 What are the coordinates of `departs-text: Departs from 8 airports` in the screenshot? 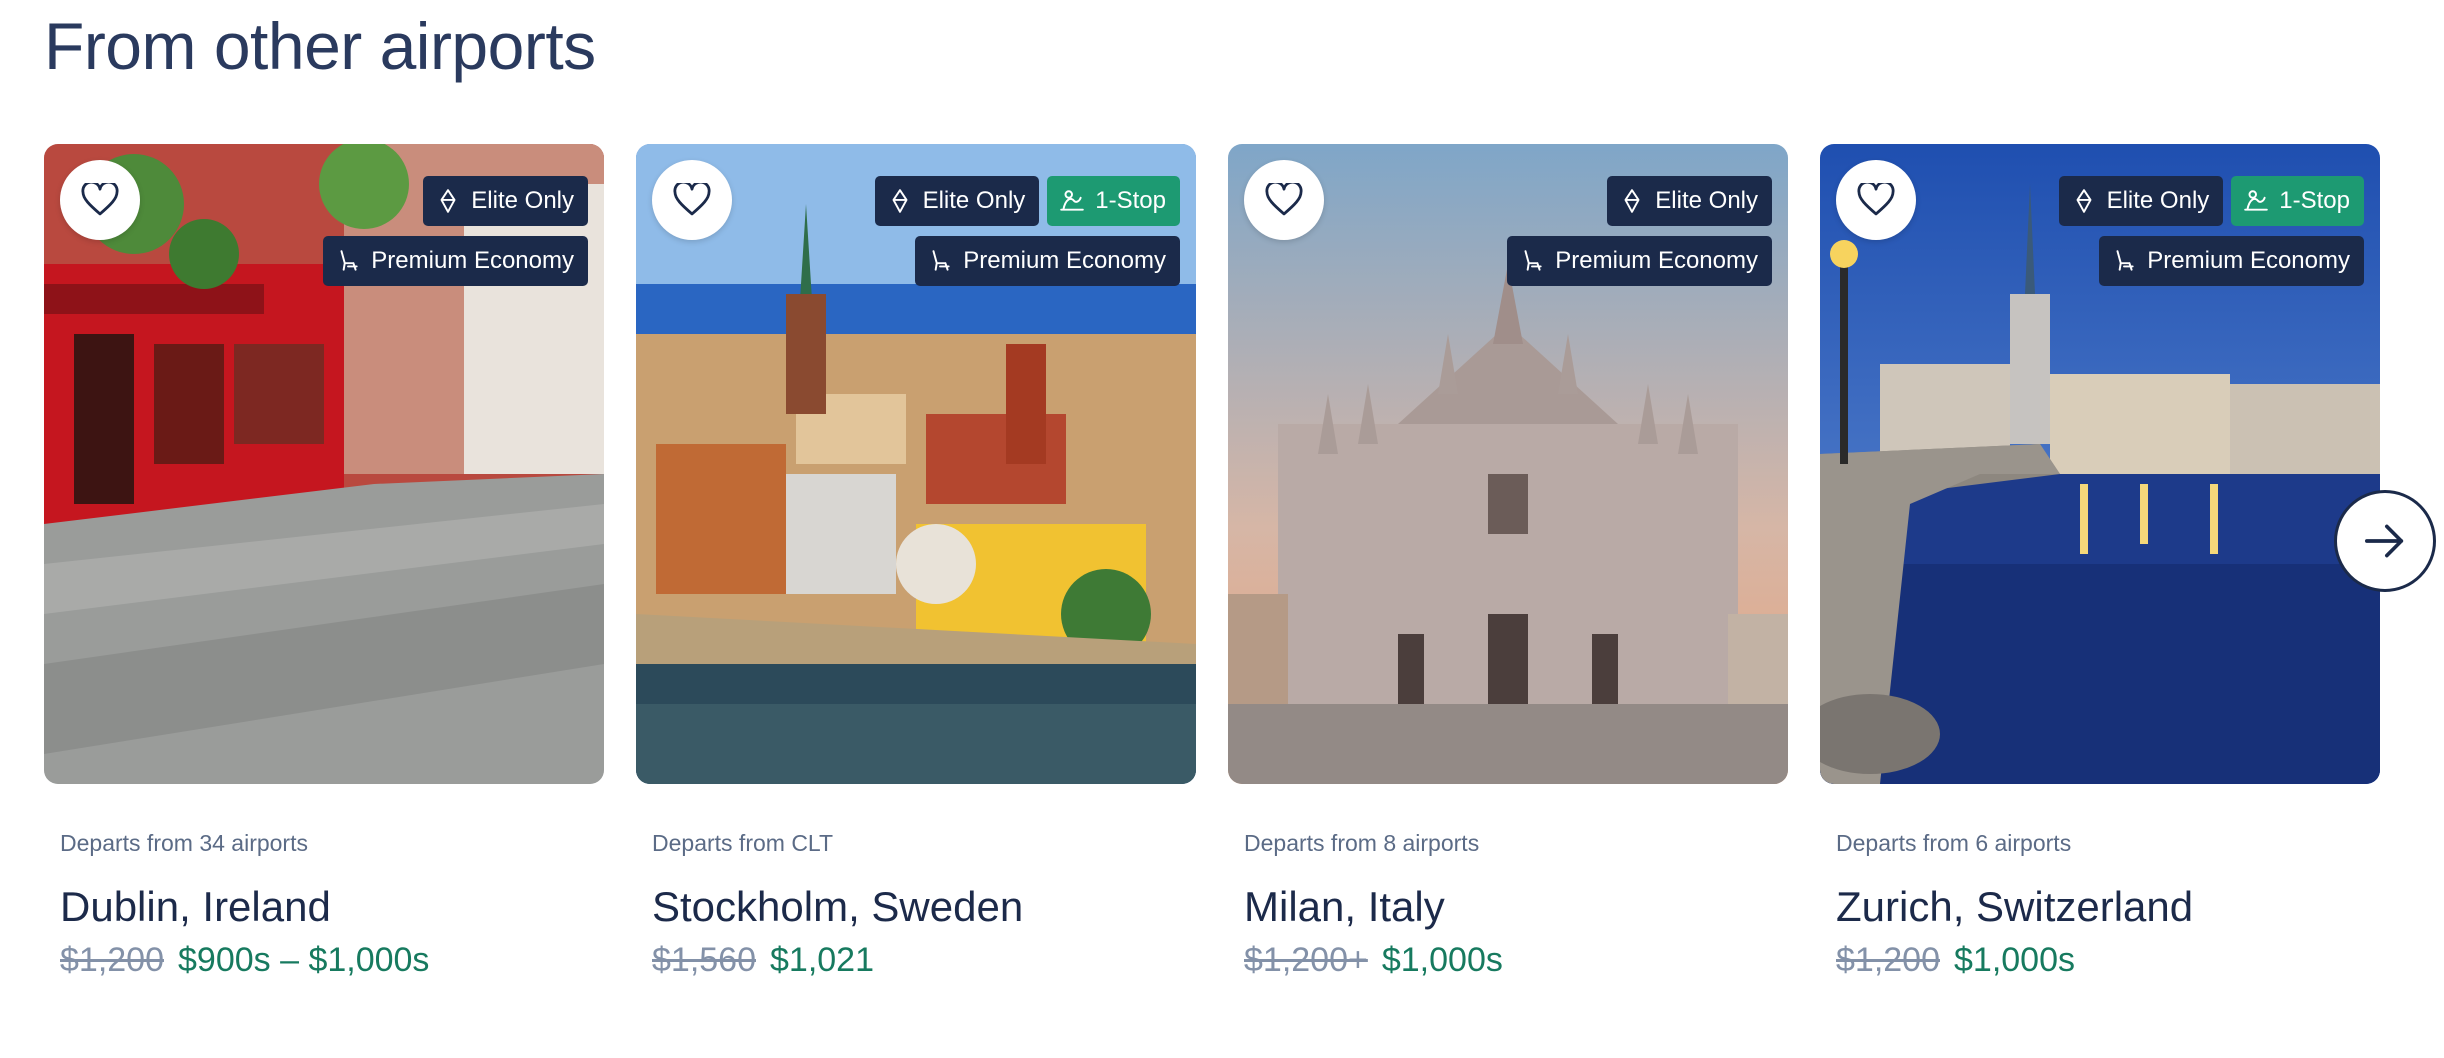 It's located at (1362, 843).